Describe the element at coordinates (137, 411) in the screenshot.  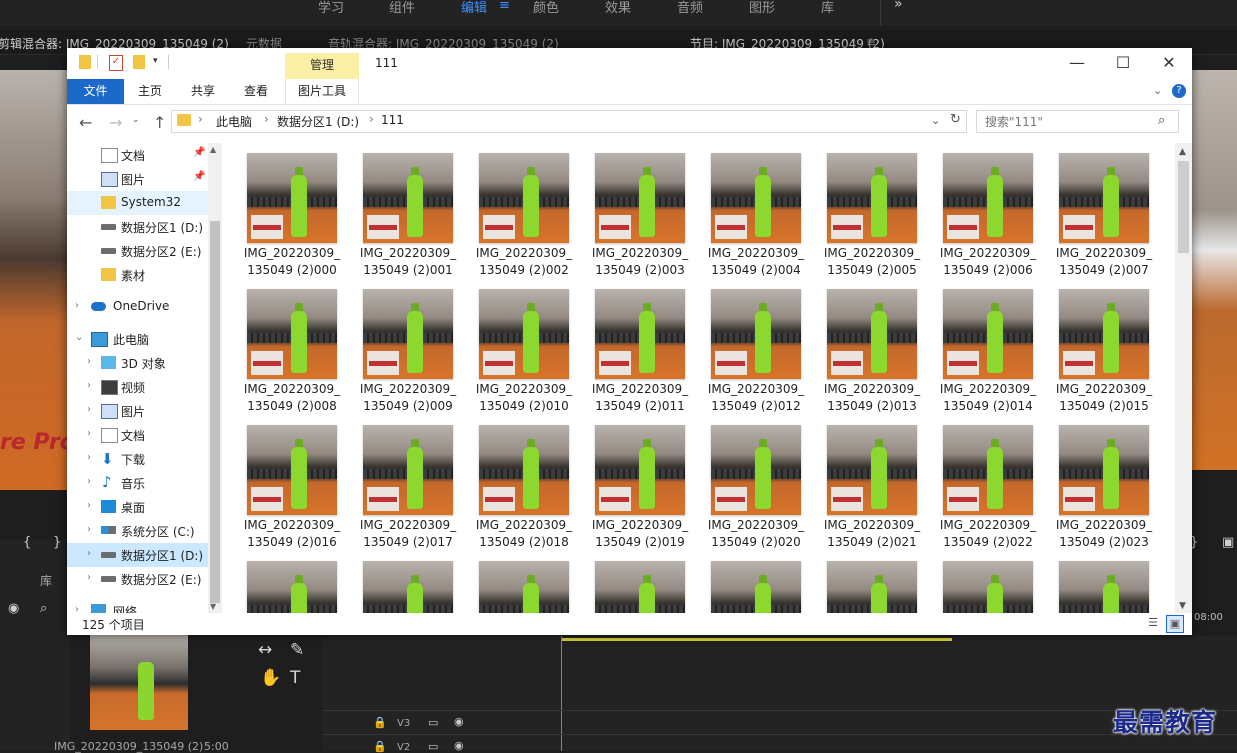
I see `nav-item-pictures: › 图片` at that location.